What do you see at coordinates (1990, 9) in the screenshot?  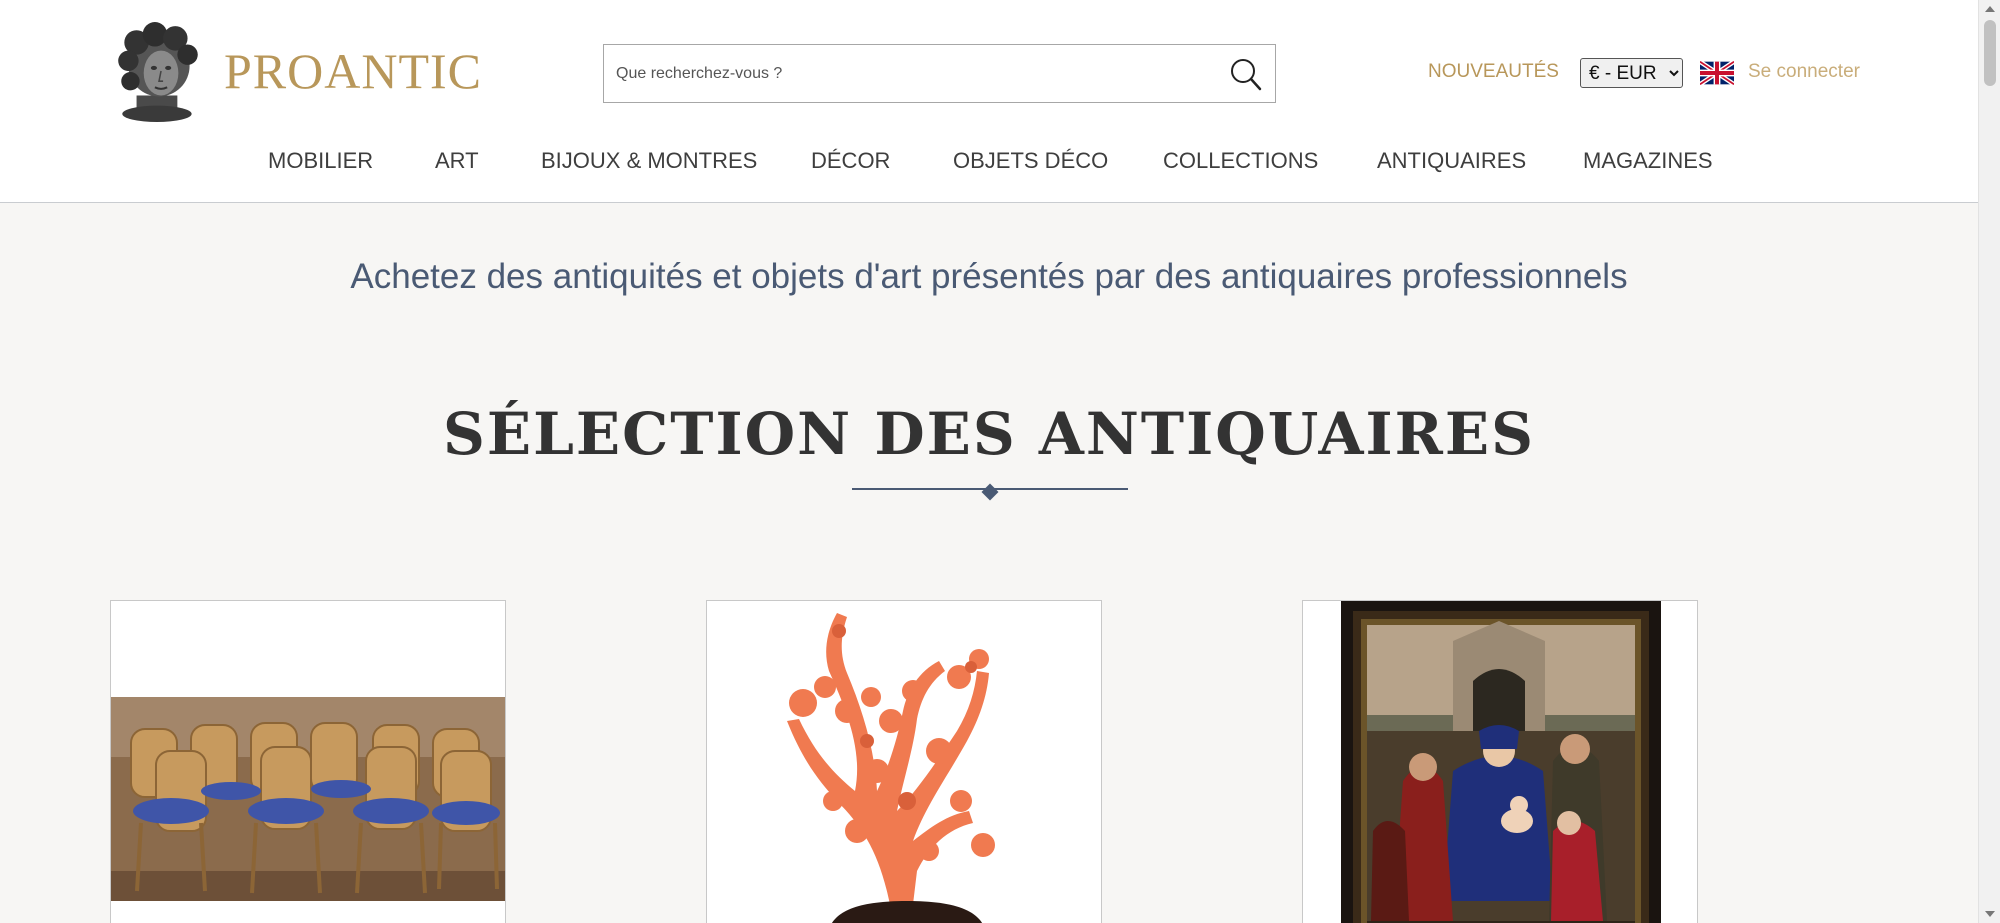 I see `scroll-up-arrow-icon` at bounding box center [1990, 9].